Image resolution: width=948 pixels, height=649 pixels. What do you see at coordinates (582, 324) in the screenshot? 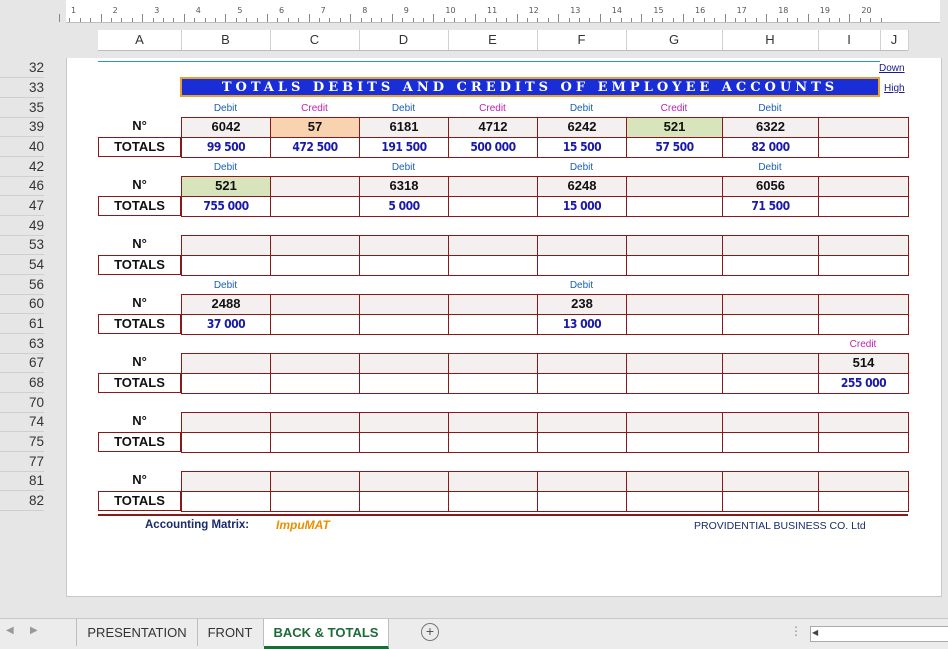
I see `account-total-cell: 13 000` at bounding box center [582, 324].